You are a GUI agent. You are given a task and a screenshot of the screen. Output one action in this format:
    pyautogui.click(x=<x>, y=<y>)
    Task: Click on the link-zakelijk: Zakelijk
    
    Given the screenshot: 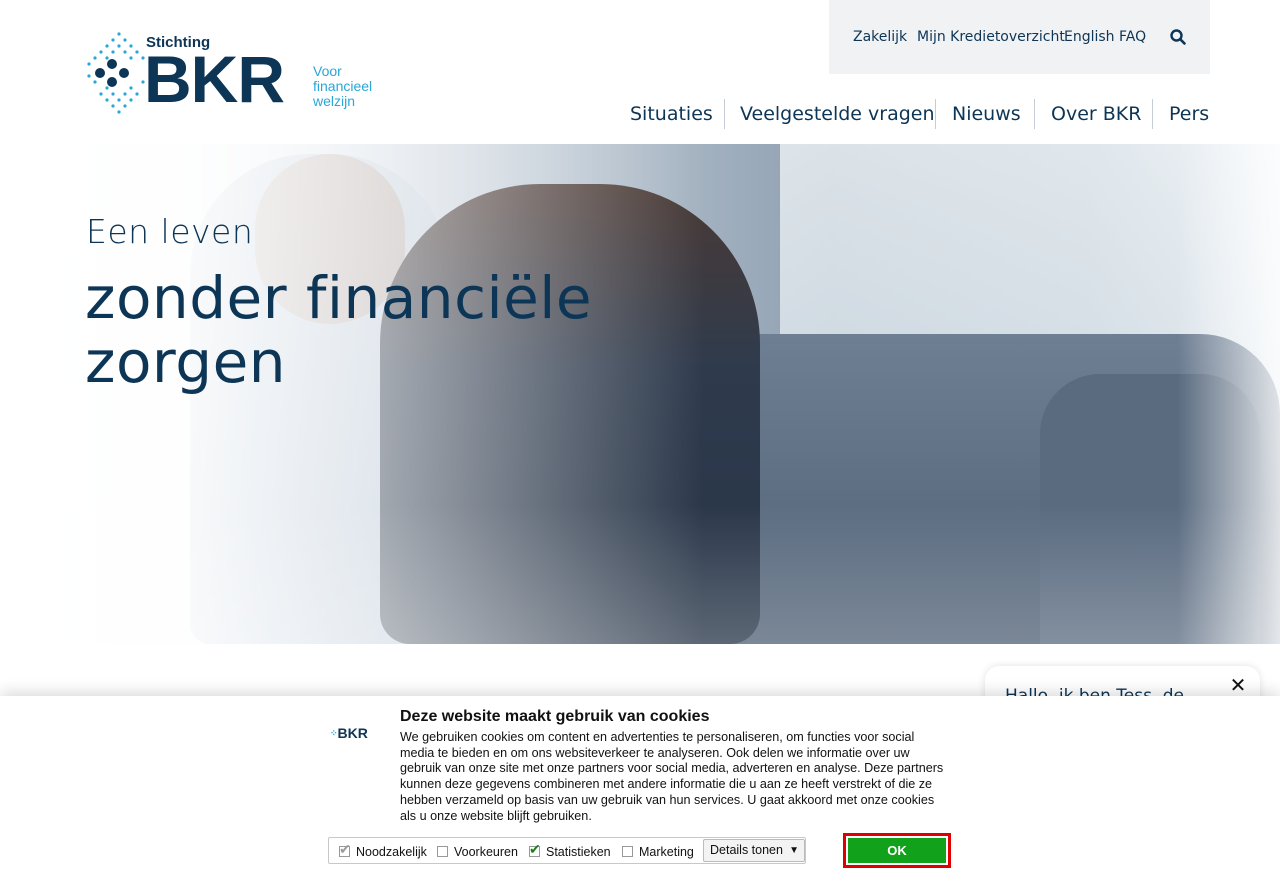 What is the action you would take?
    pyautogui.click(x=880, y=37)
    